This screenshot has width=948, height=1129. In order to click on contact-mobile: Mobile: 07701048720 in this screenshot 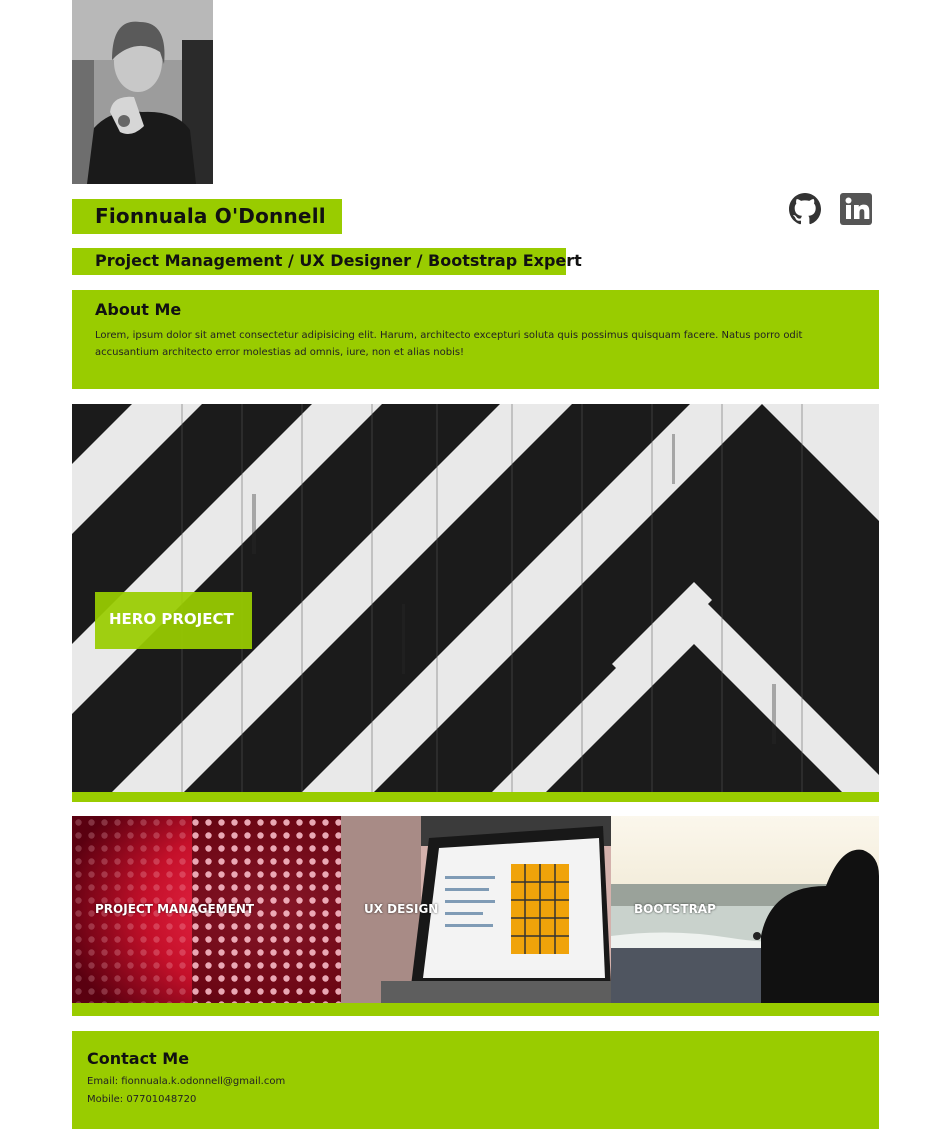, I will do `click(142, 1099)`.